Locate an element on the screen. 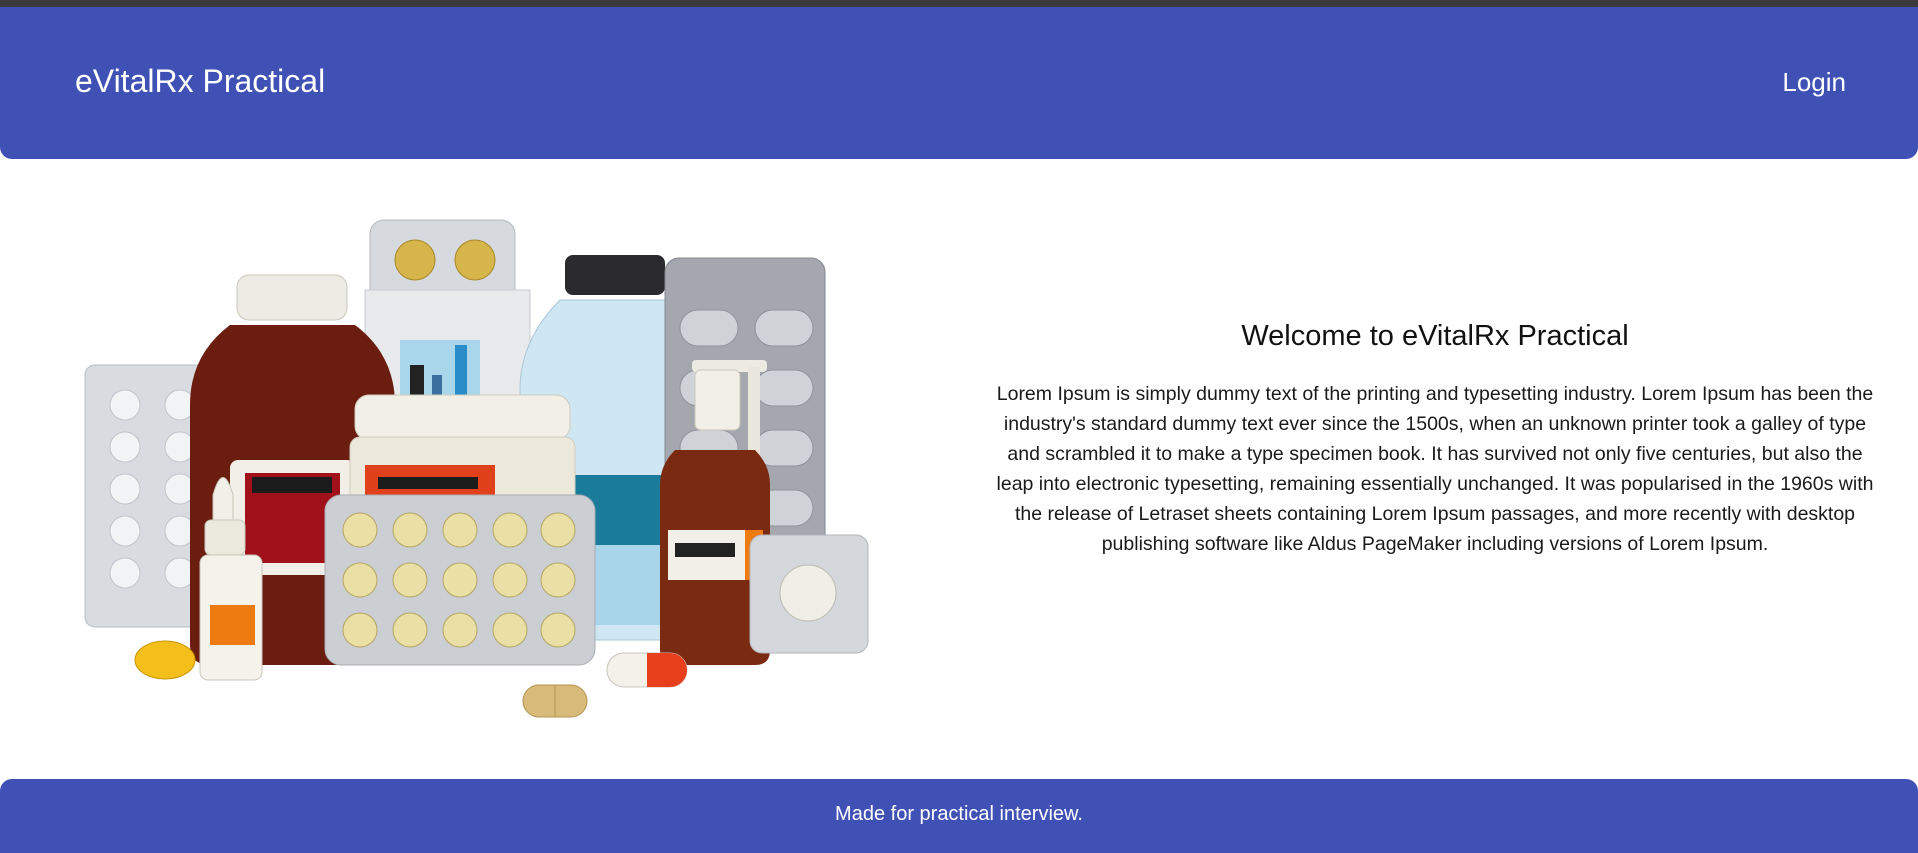 The width and height of the screenshot is (1918, 853). login-link: Login is located at coordinates (1814, 82).